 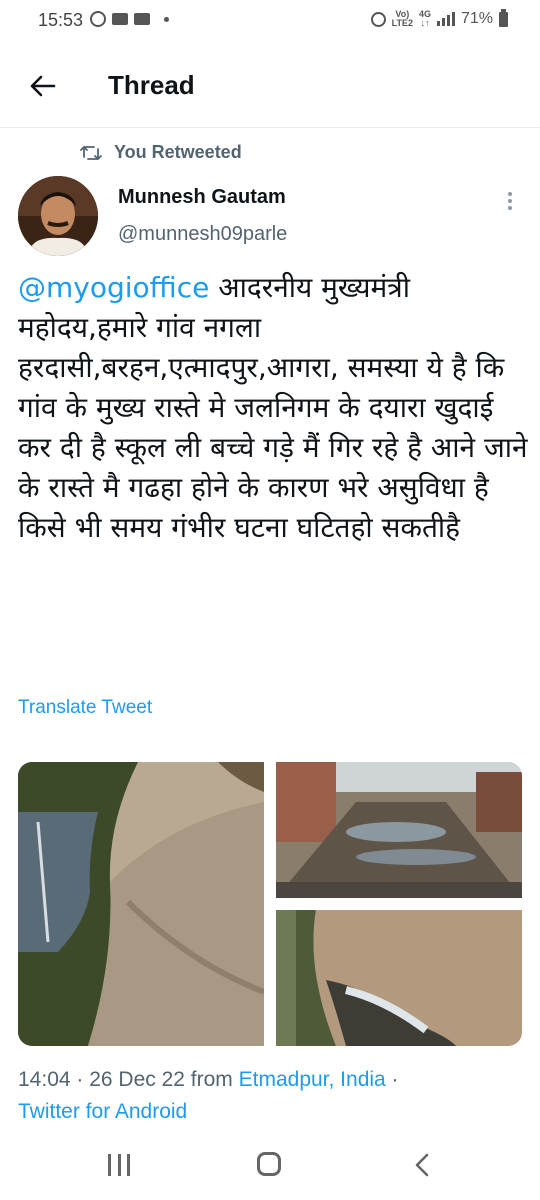 What do you see at coordinates (202, 234) in the screenshot?
I see `author-handle: @munnesh09parle` at bounding box center [202, 234].